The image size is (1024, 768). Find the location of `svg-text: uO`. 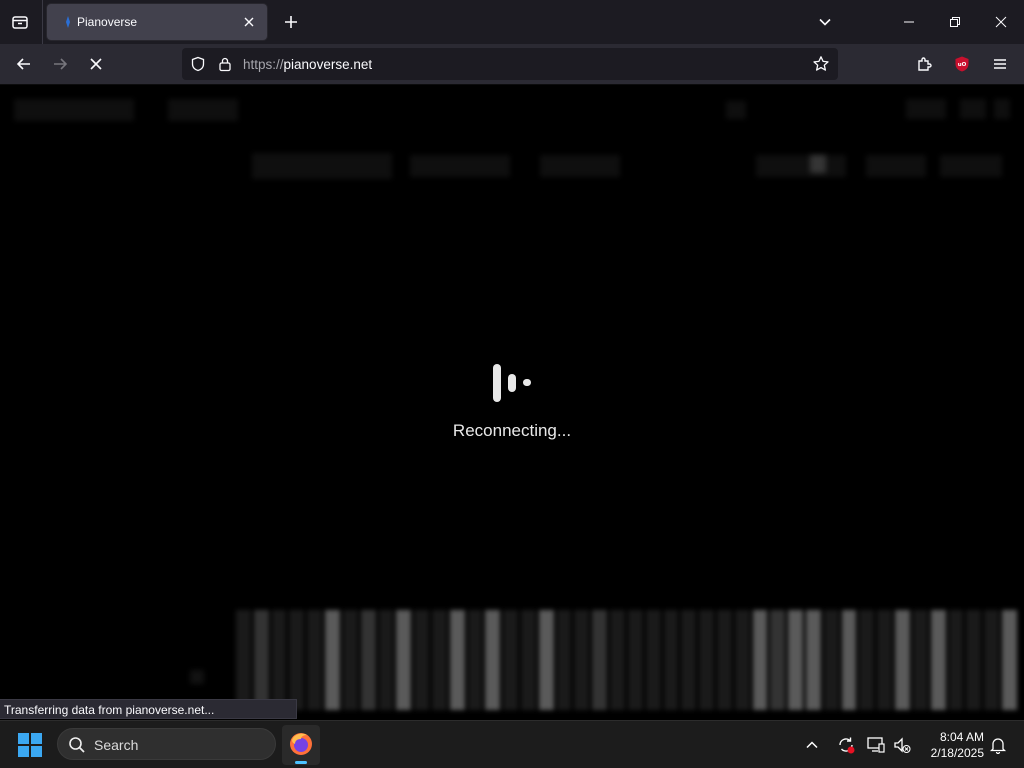

svg-text: uO is located at coordinates (962, 65).